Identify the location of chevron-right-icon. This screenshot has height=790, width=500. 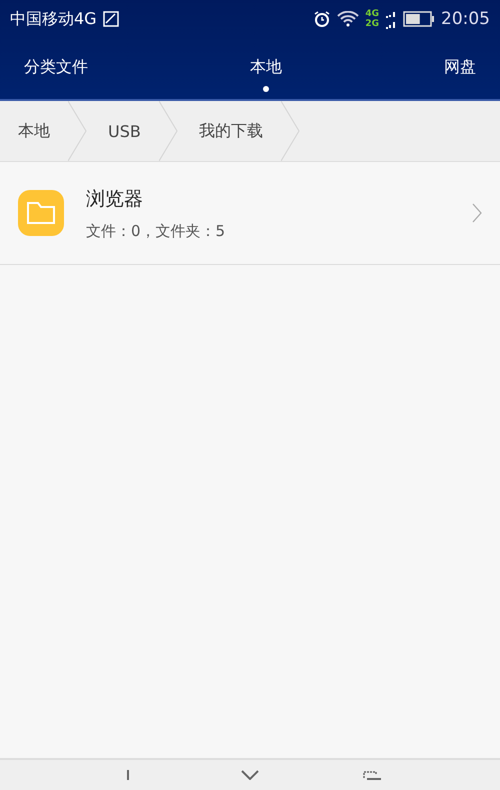
(477, 213).